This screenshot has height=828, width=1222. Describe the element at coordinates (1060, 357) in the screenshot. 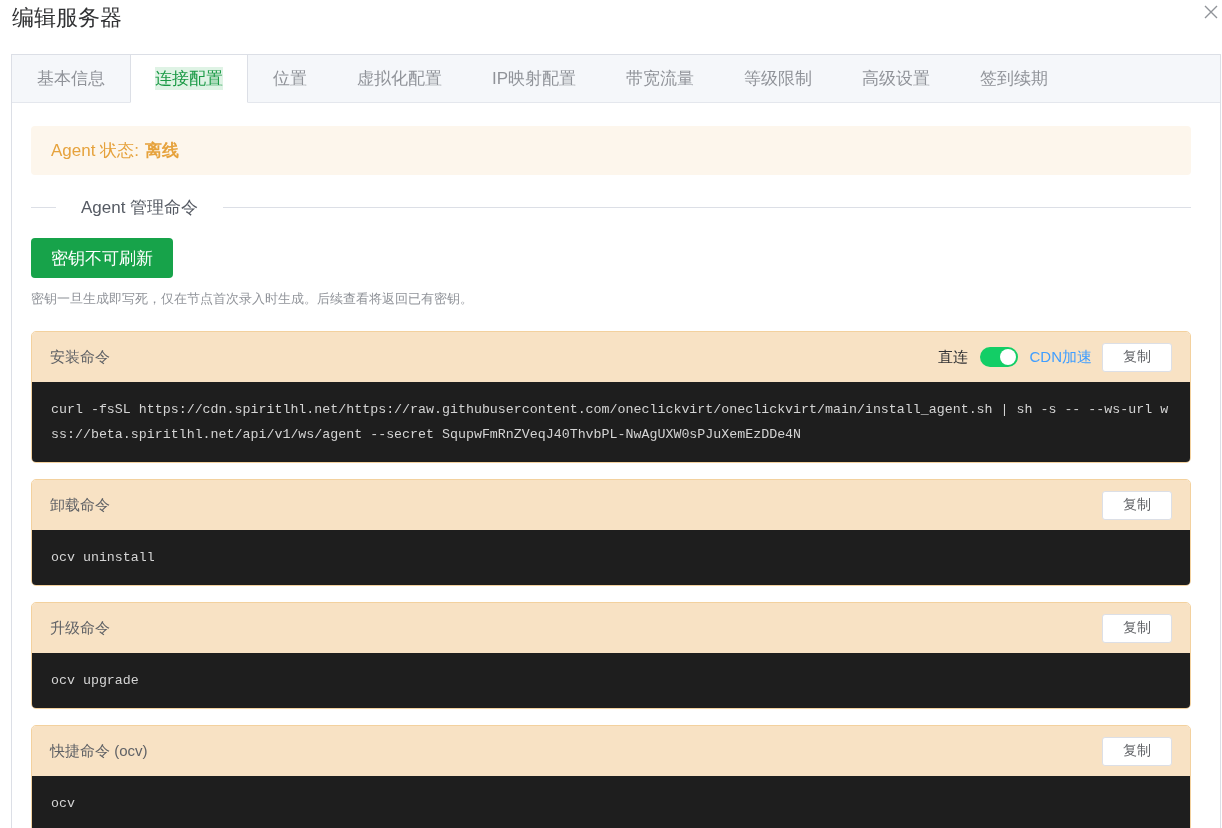

I see `switch-label: CDN加速` at that location.